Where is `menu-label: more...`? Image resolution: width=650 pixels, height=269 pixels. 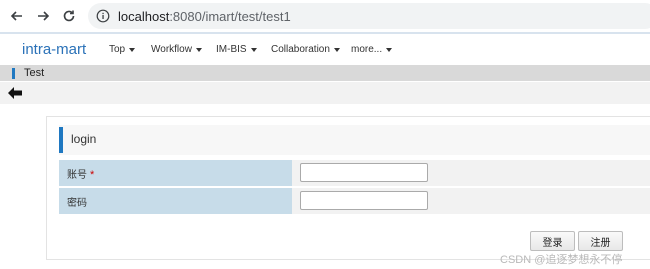 menu-label: more... is located at coordinates (367, 49).